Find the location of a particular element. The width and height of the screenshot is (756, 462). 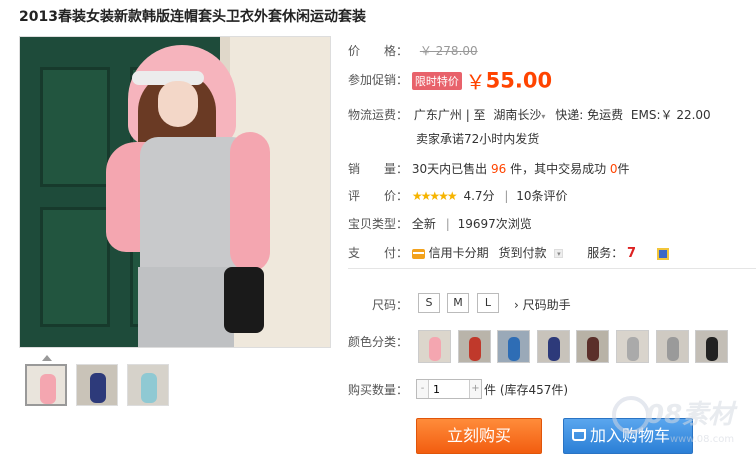

model-pants is located at coordinates (186, 307).